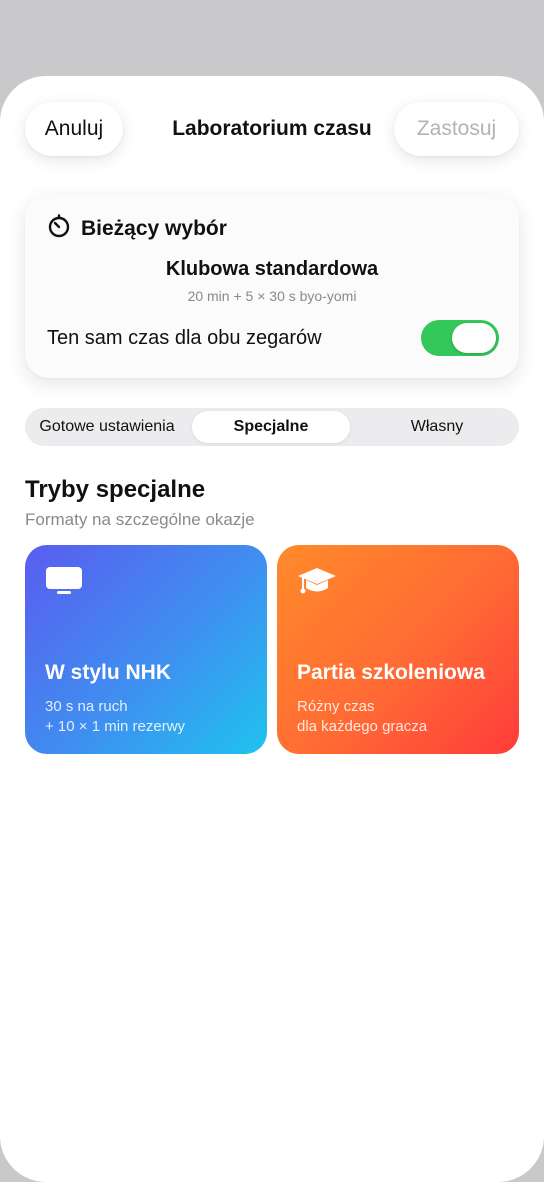 The height and width of the screenshot is (1182, 544). Describe the element at coordinates (437, 427) in the screenshot. I see `tab-custom: Własny` at that location.